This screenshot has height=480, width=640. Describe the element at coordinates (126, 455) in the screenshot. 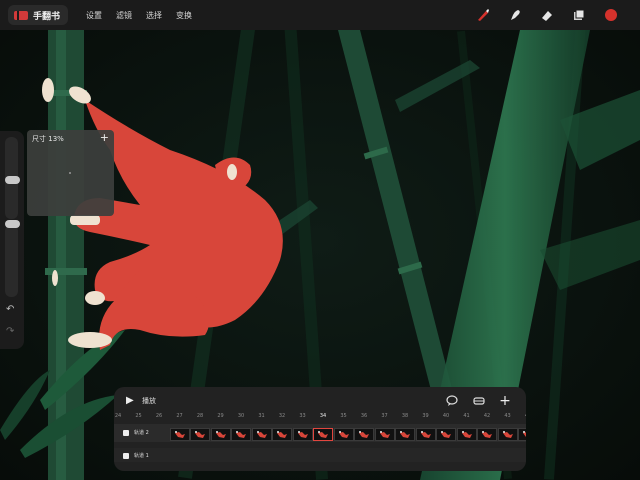

I see `track-1-checkbox` at that location.